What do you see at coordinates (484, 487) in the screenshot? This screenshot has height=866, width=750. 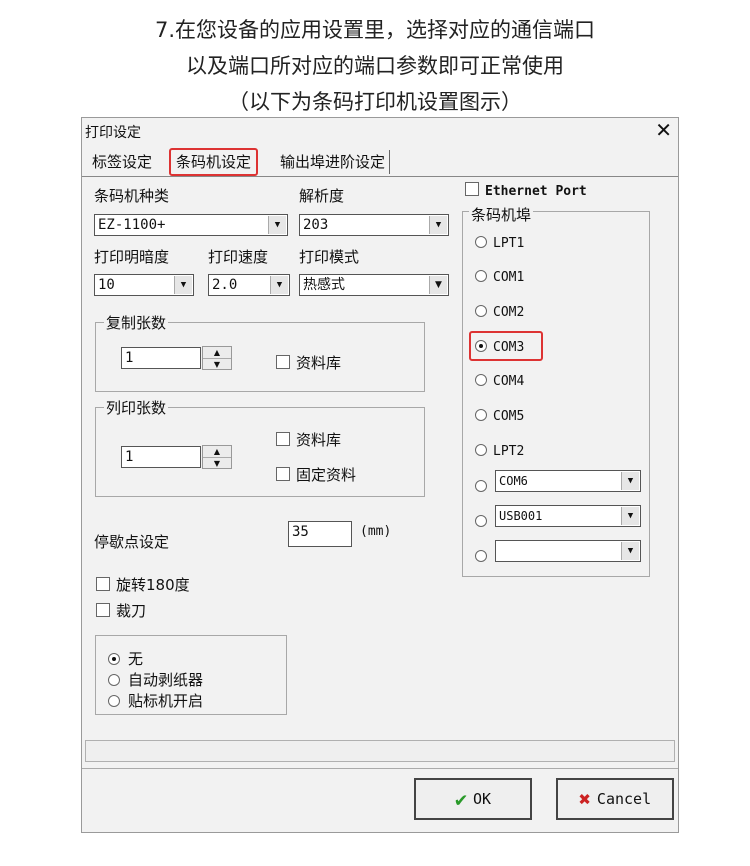 I see `radio-combo1` at bounding box center [484, 487].